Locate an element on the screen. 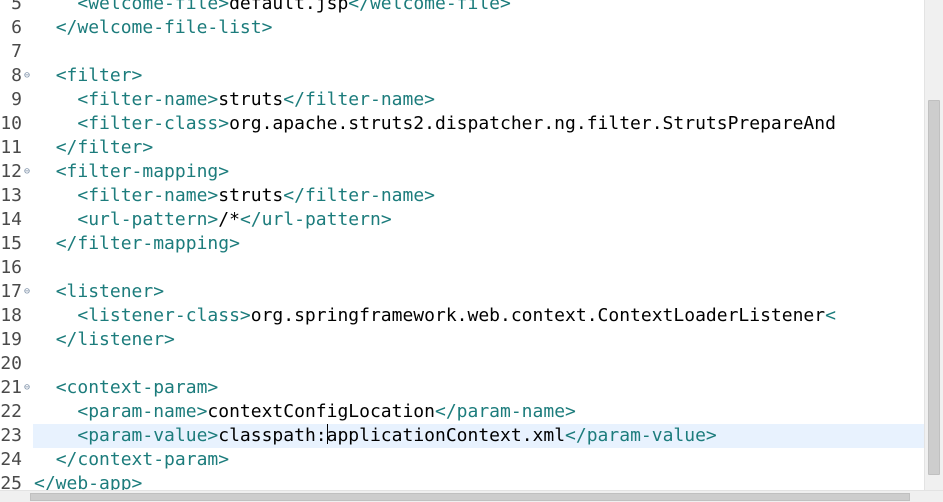 The width and height of the screenshot is (943, 502). code-line: 9 <filter-name>struts</filter-name> is located at coordinates (462, 100).